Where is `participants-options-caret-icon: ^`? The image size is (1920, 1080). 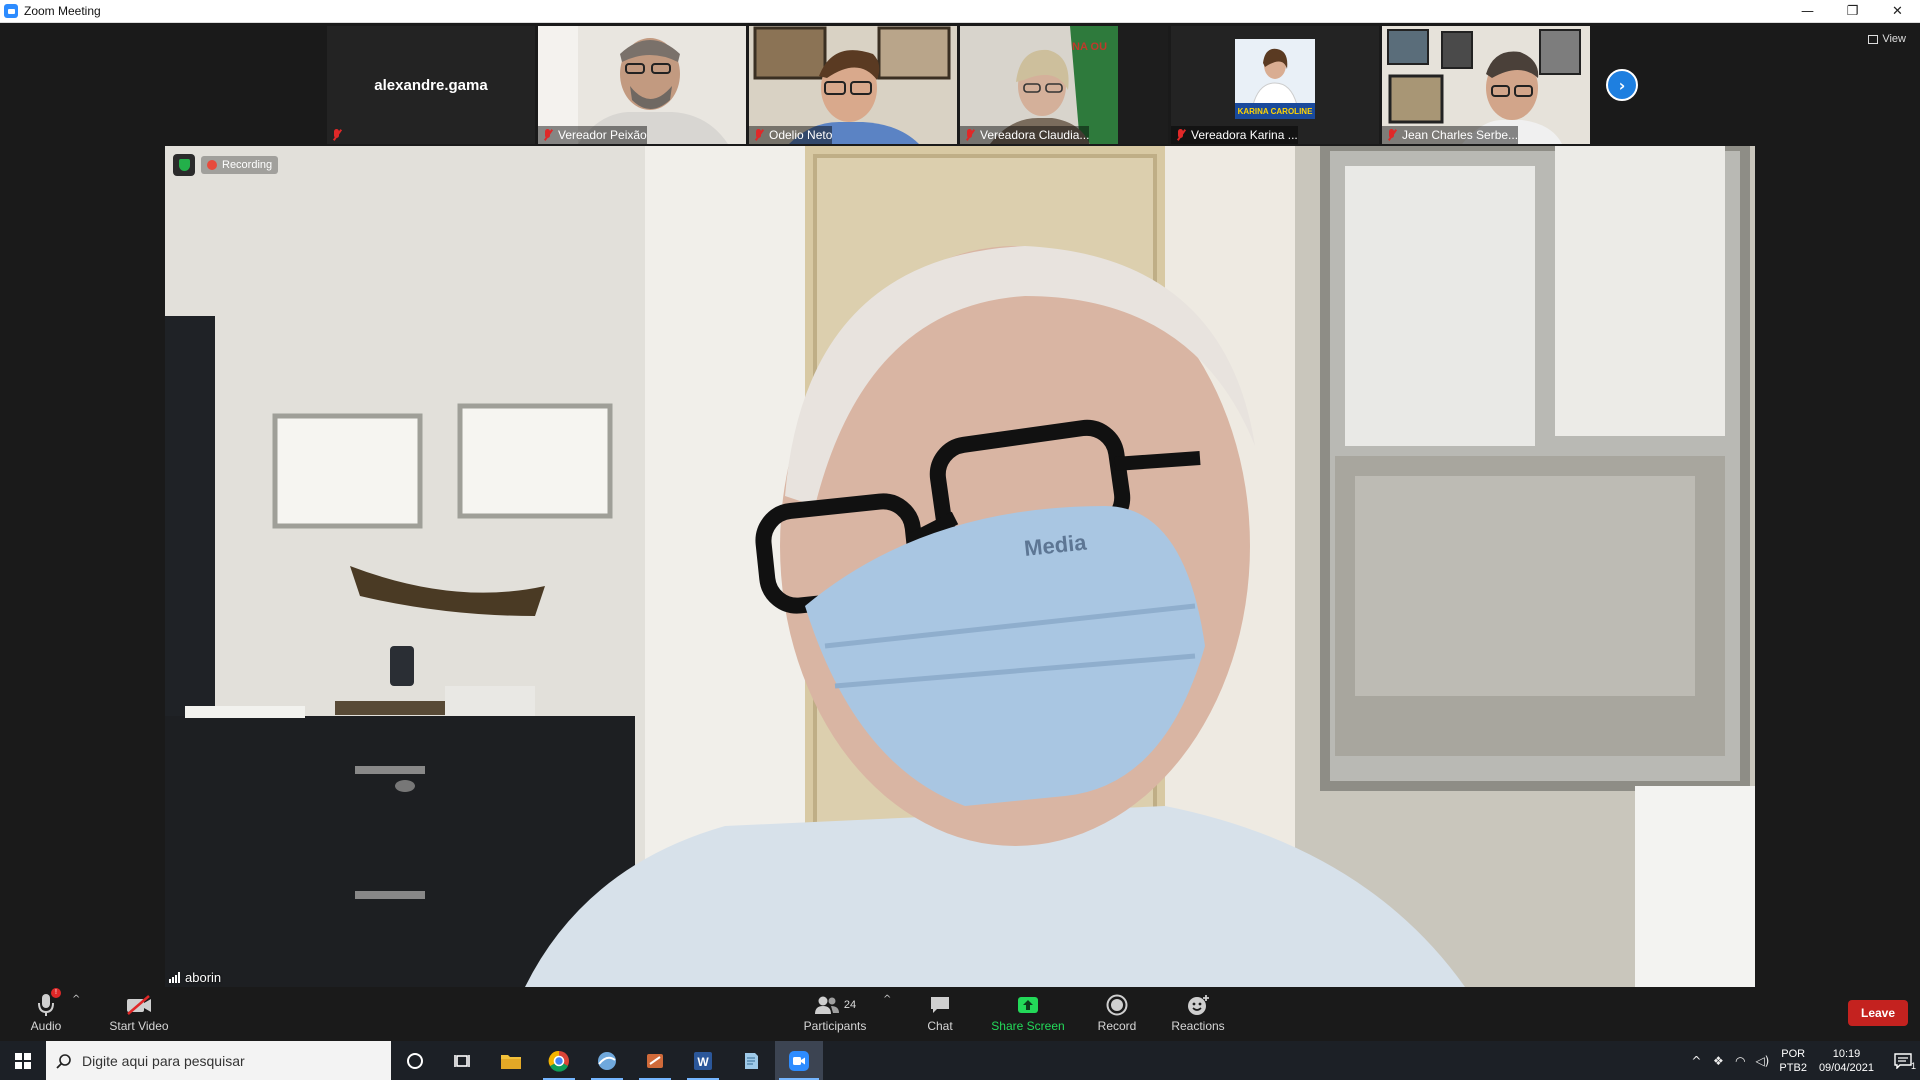 participants-options-caret-icon: ^ is located at coordinates (887, 999).